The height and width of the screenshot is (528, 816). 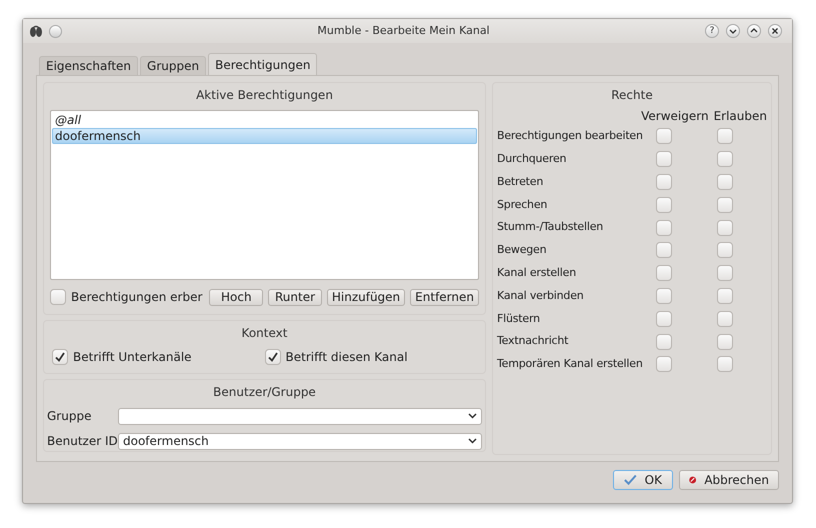 I want to click on right-label: Kanal verbinden, so click(x=541, y=296).